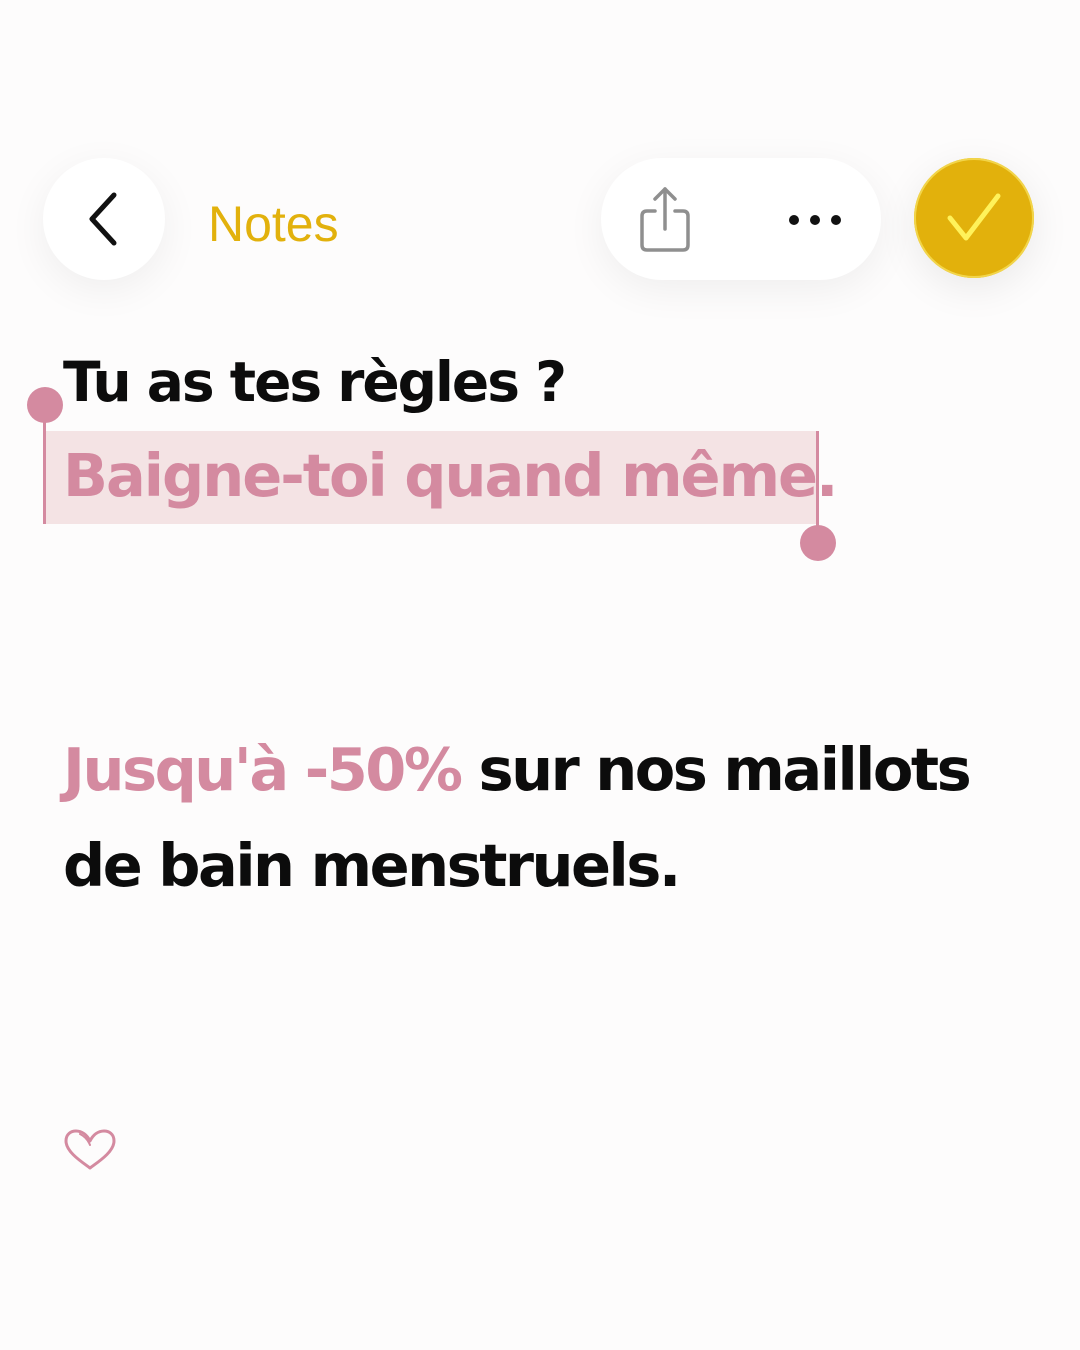  I want to click on back-button, so click(104, 219).